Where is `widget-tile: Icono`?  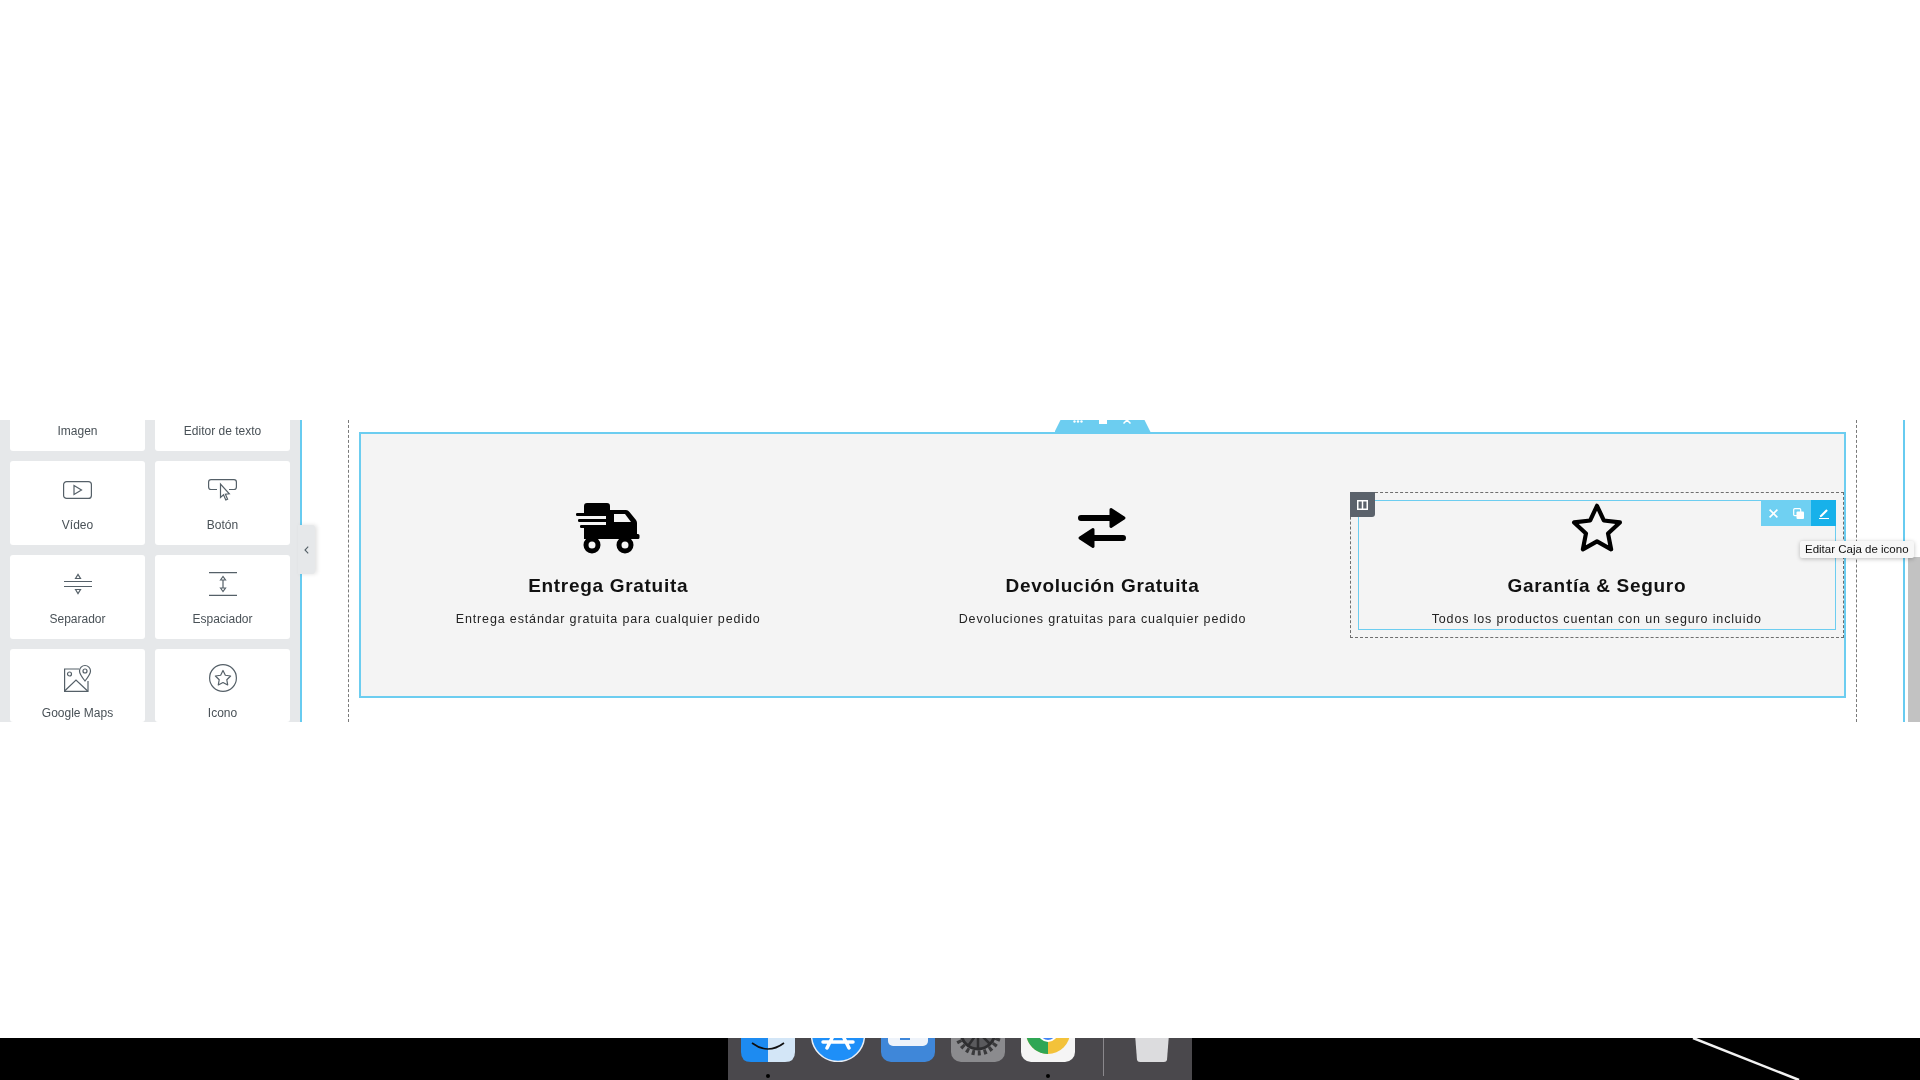
widget-tile: Icono is located at coordinates (222, 685).